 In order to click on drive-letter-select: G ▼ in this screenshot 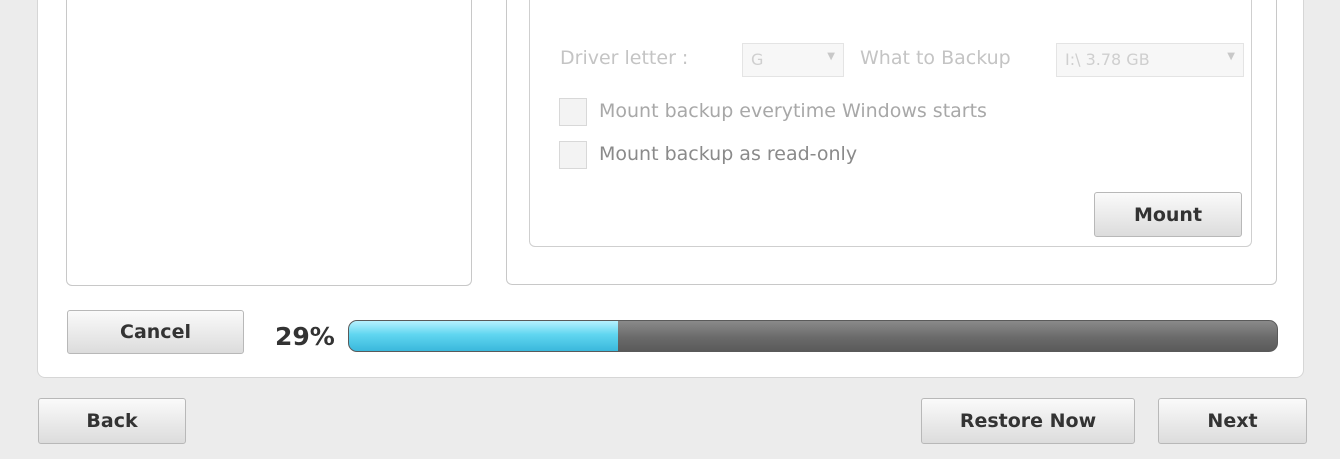, I will do `click(793, 60)`.